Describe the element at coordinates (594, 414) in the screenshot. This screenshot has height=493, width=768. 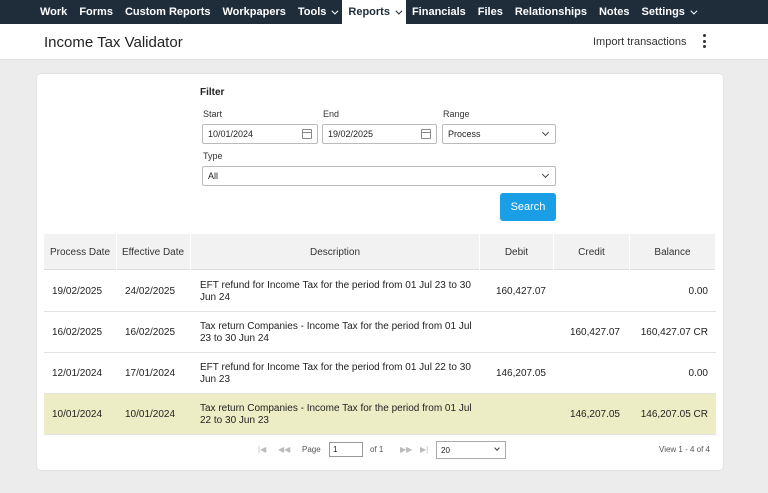
I see `credit-cell: 146,207.05` at that location.